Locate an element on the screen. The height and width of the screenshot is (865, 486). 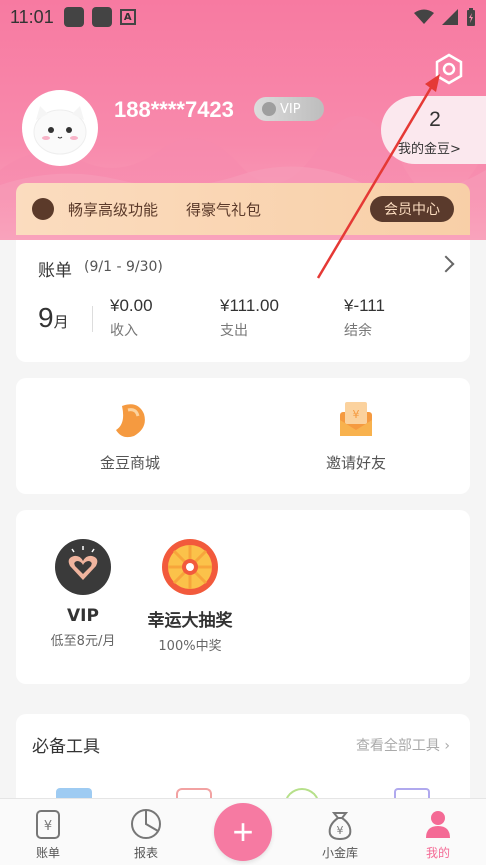
vip-face-icon is located at coordinates (269, 109).